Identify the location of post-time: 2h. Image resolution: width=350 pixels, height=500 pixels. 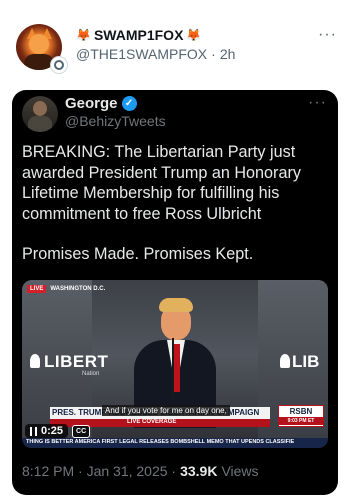
(228, 54).